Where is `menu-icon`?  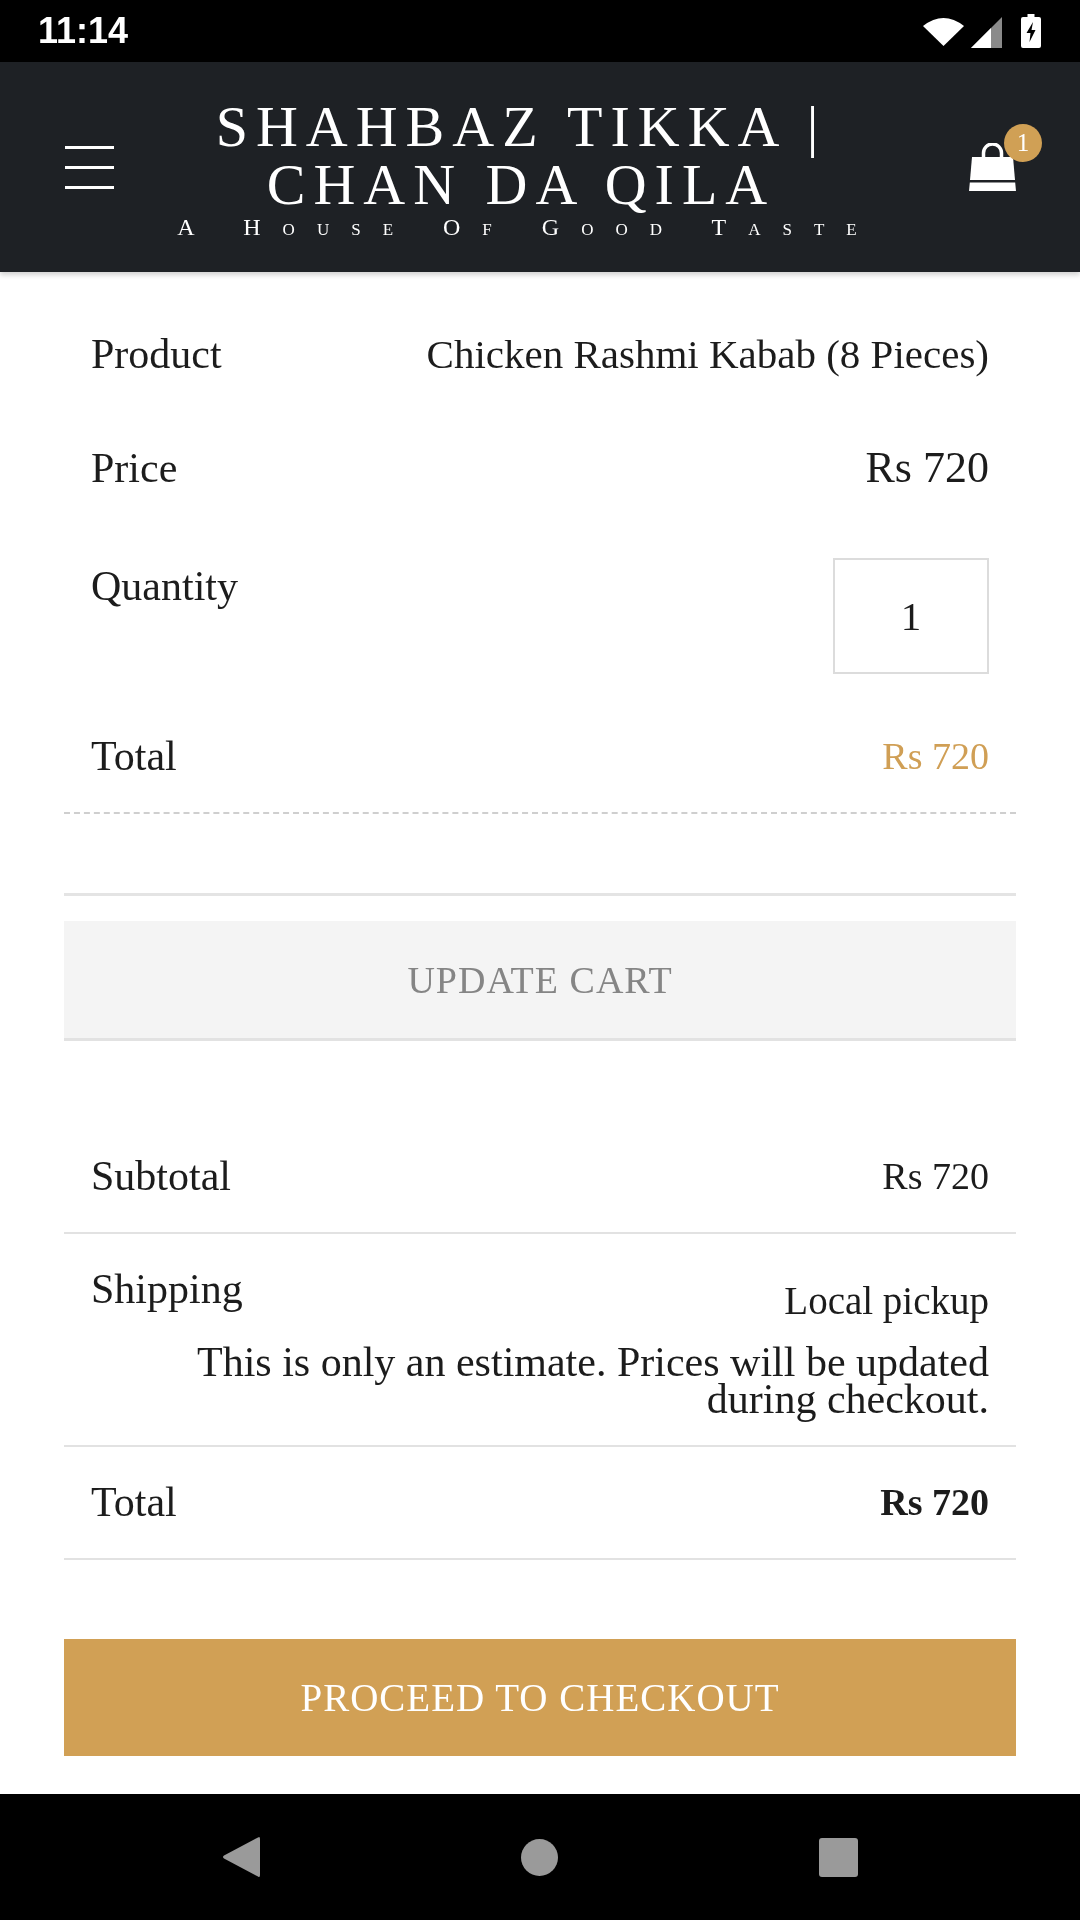
menu-icon is located at coordinates (89, 167).